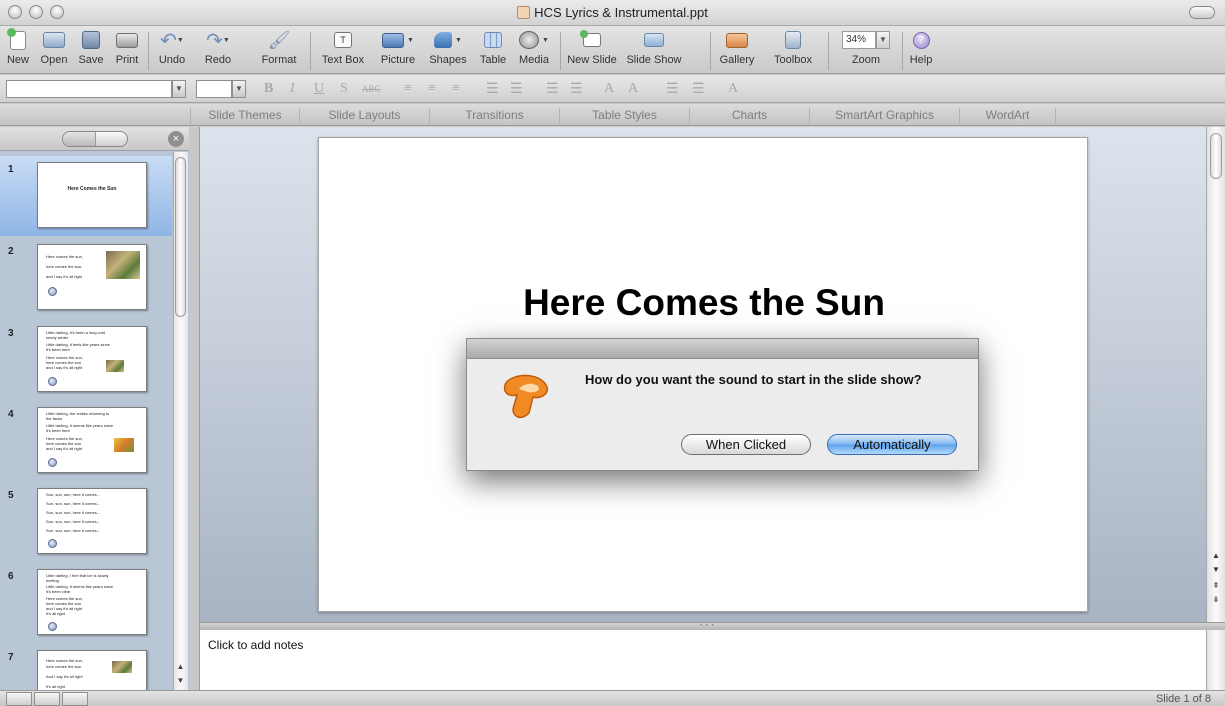 This screenshot has height=706, width=1225. I want to click on toolbar-toggle-button, so click(1202, 12).